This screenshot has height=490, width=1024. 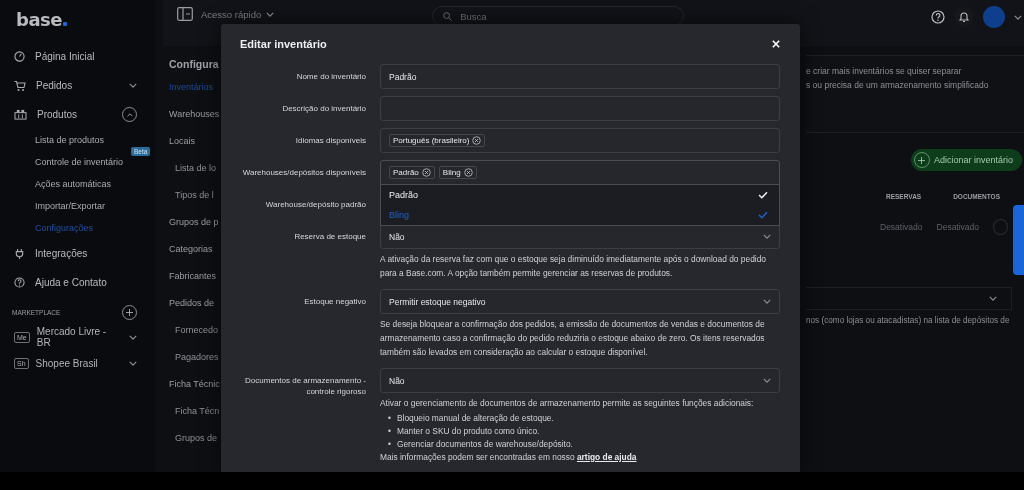 I want to click on warehouse-chip: Padrão, so click(x=412, y=172).